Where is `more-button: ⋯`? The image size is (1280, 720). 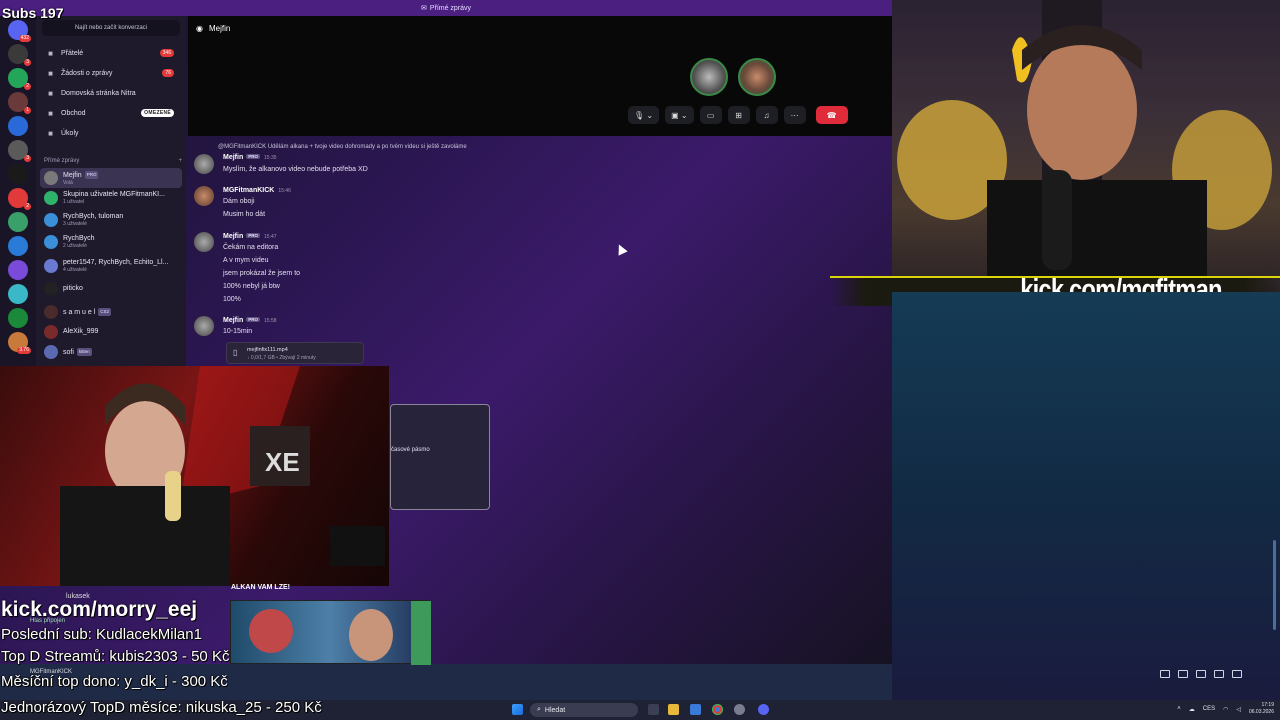
more-button: ⋯ is located at coordinates (794, 115).